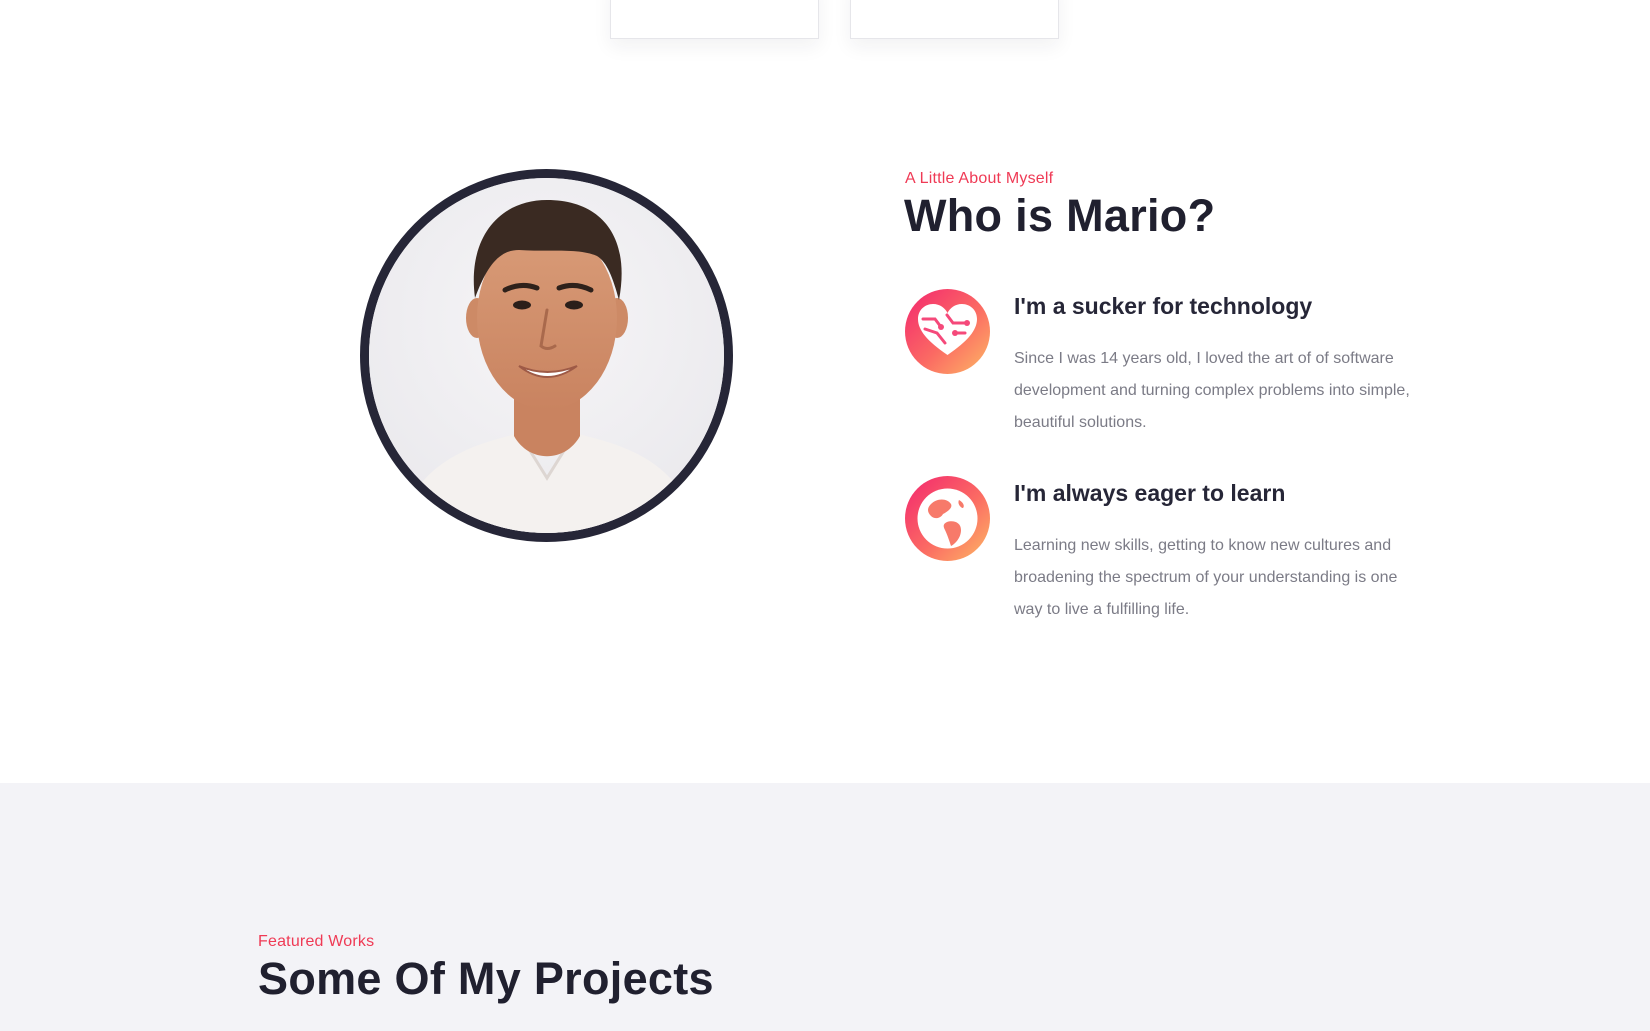 The height and width of the screenshot is (1031, 1650). I want to click on top-card-right, so click(954, 19).